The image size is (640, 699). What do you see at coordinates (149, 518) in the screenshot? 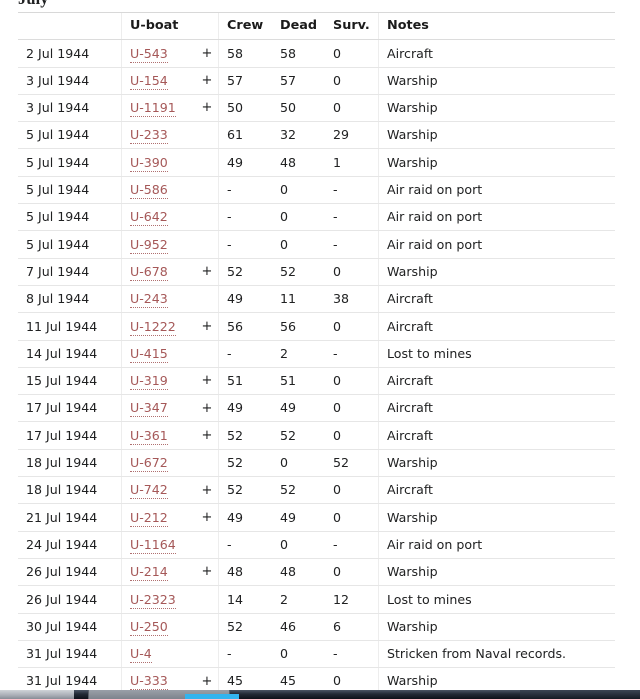
I see `uboat-link: U-212` at bounding box center [149, 518].